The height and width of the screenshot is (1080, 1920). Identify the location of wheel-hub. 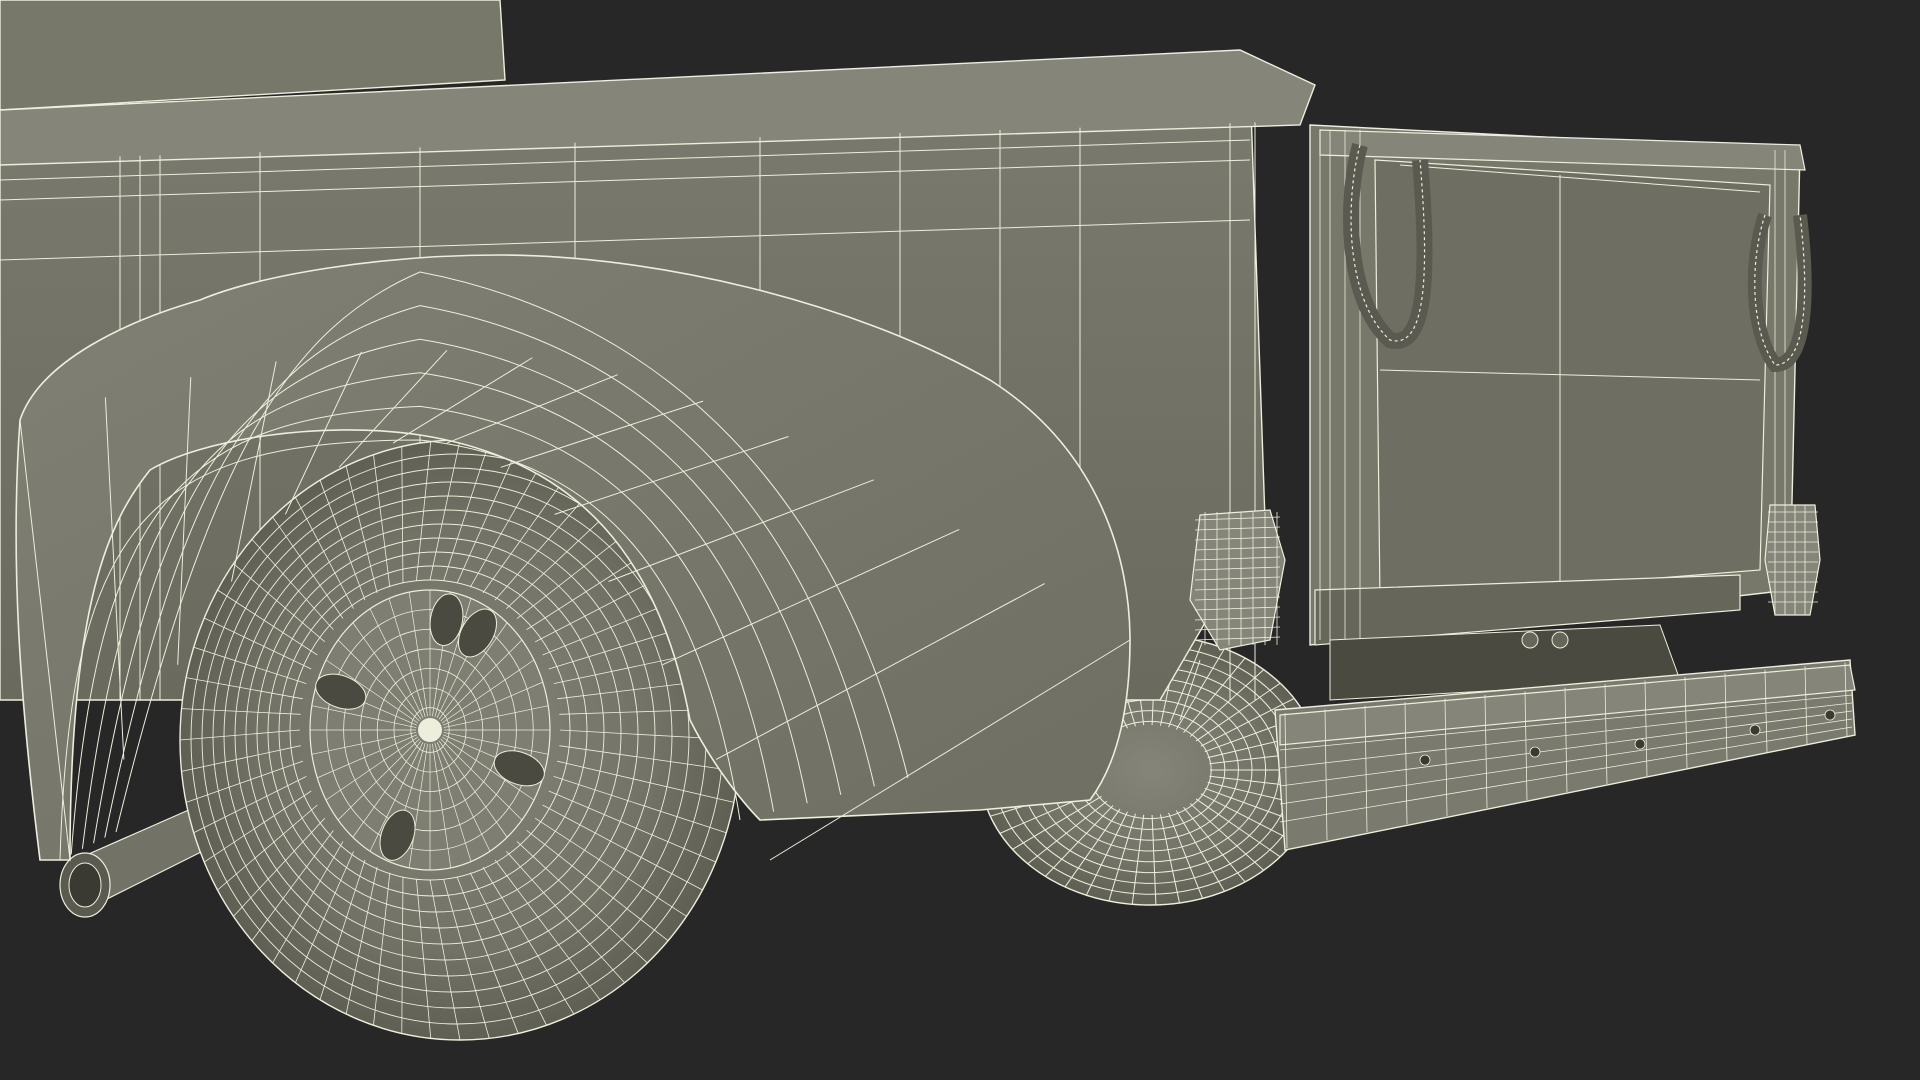
(430, 730).